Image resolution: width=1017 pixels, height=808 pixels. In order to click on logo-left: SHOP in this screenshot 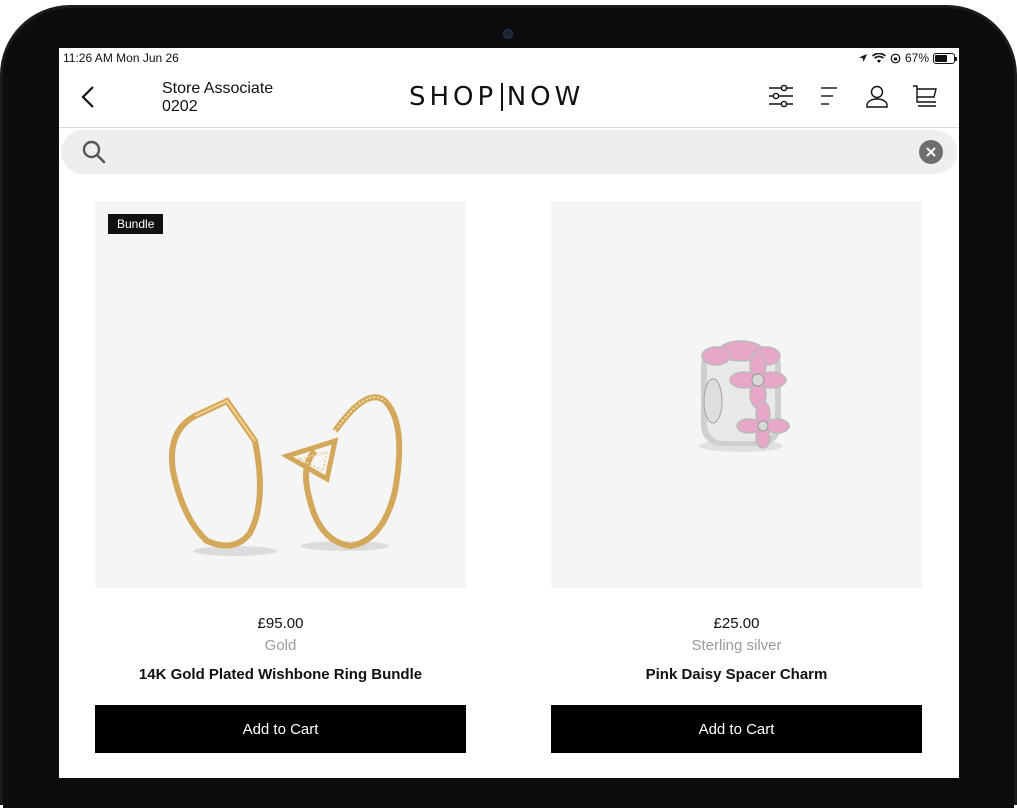, I will do `click(453, 97)`.